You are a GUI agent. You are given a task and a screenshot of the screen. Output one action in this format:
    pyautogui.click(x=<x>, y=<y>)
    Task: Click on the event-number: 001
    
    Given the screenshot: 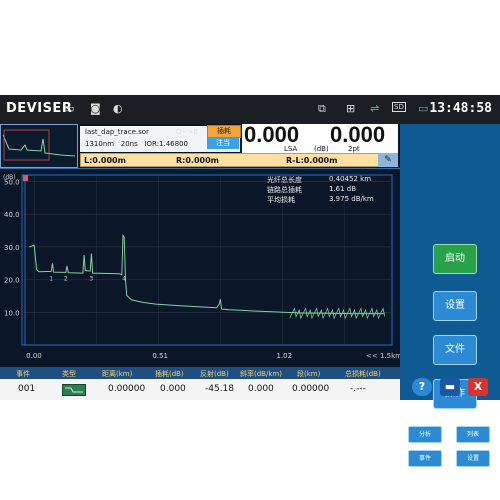 What is the action you would take?
    pyautogui.click(x=27, y=389)
    